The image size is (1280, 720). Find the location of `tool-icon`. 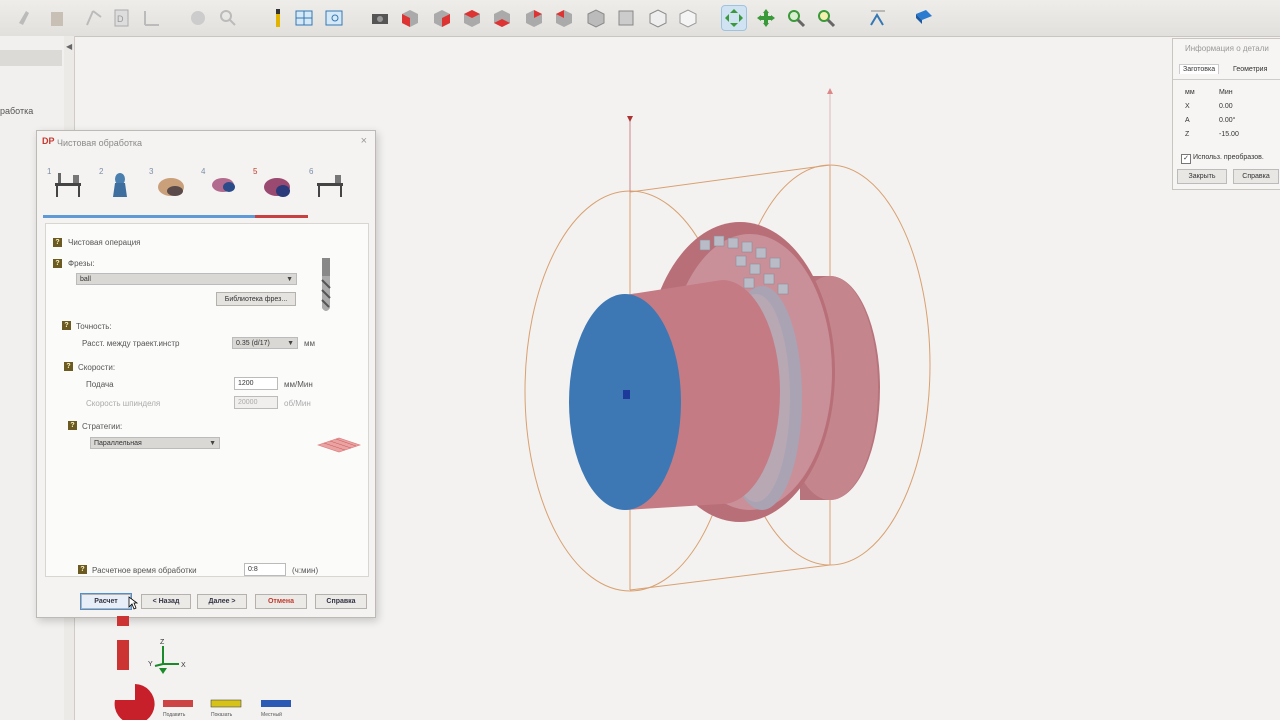

tool-icon is located at coordinates (278, 18).